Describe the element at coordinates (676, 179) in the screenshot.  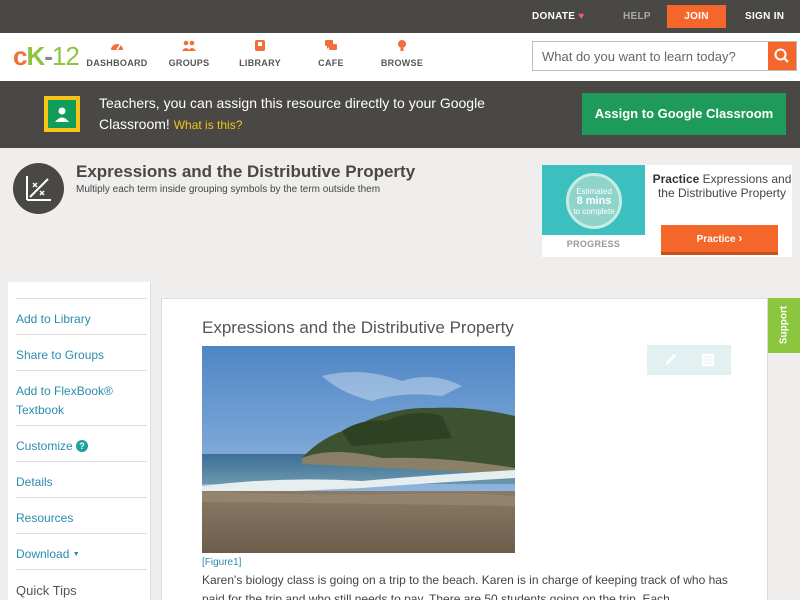
I see `practice-bold: Practice` at that location.